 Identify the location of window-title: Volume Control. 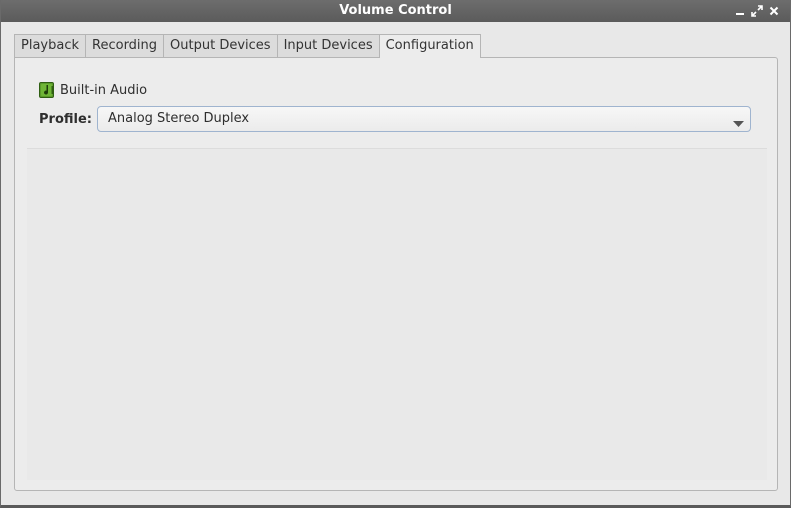
(395, 10).